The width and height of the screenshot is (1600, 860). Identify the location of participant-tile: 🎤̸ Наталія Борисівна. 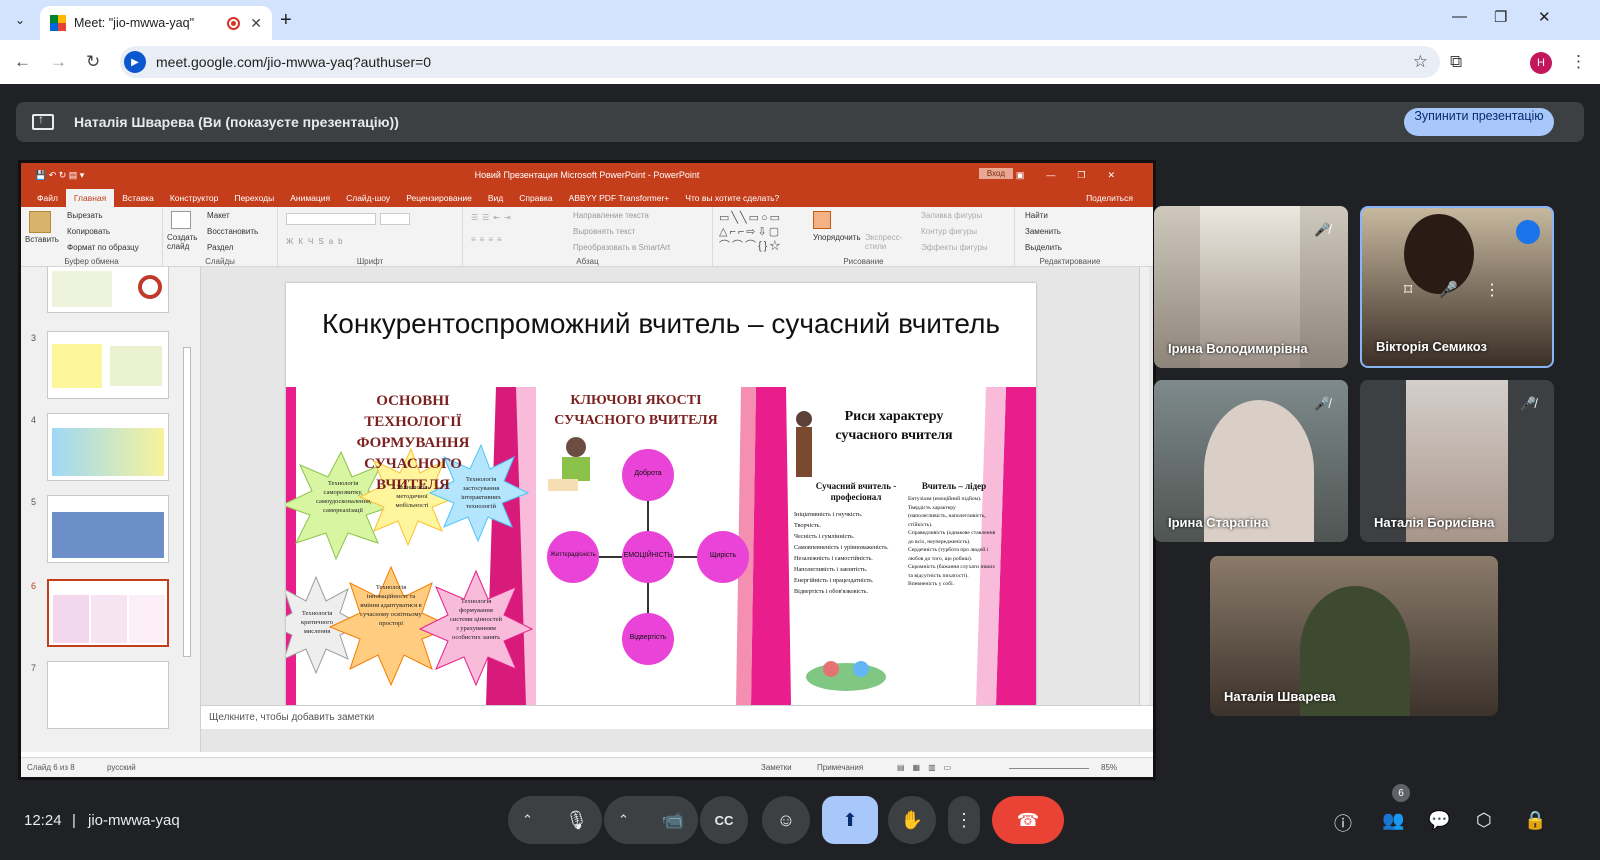
(1457, 461).